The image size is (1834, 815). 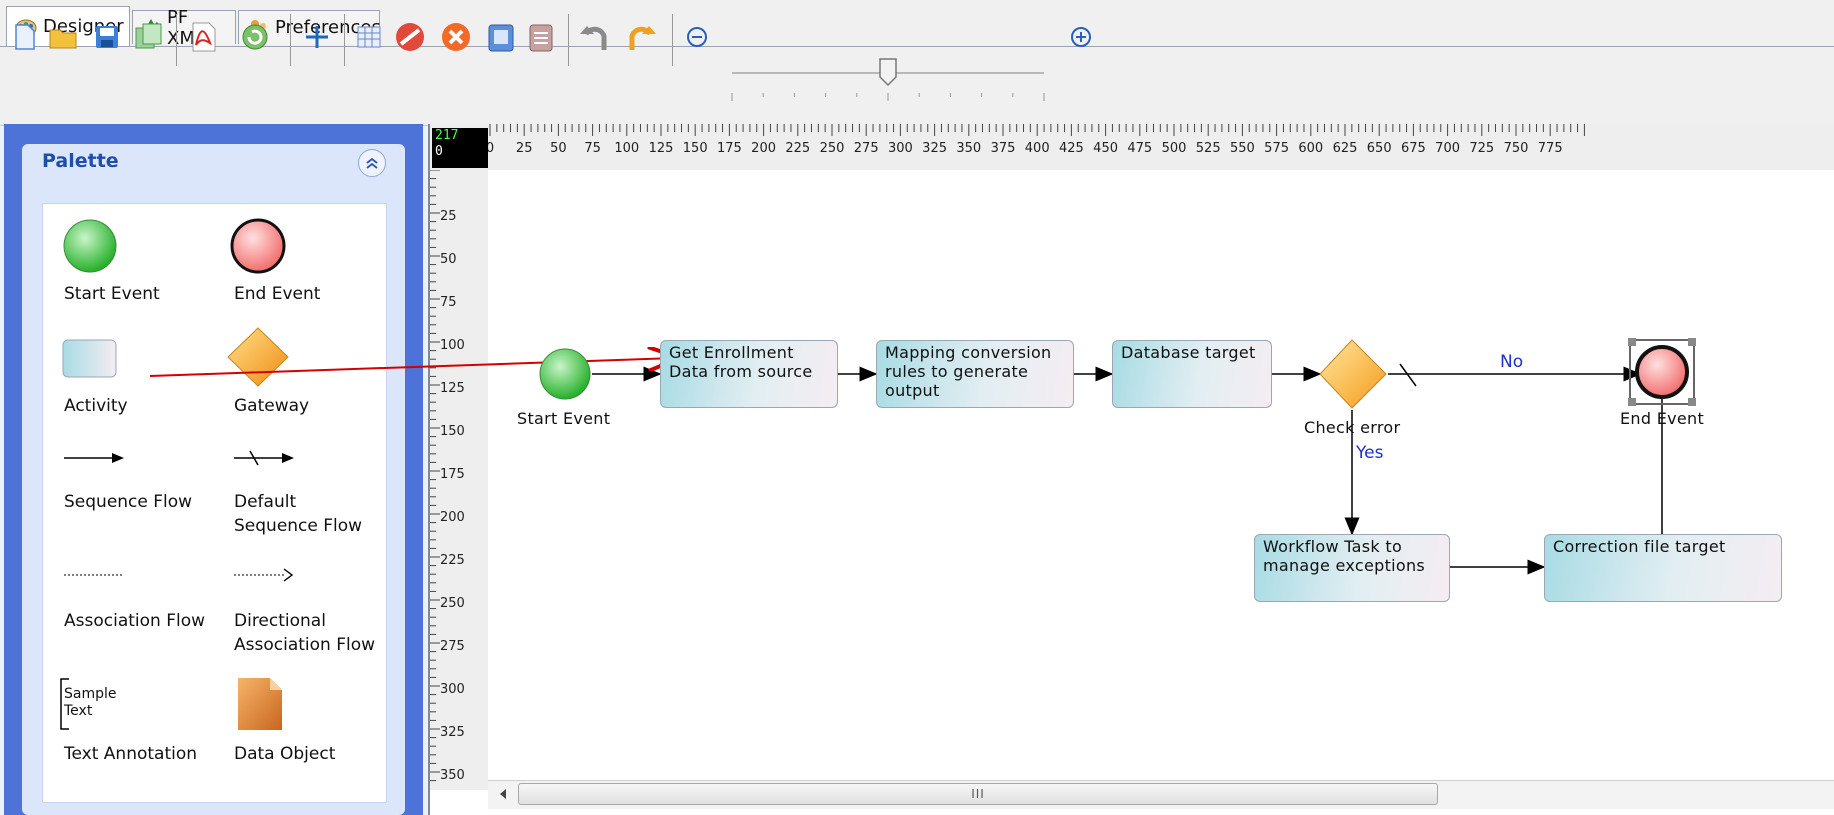 I want to click on activity-database-target: Database target, so click(x=1192, y=374).